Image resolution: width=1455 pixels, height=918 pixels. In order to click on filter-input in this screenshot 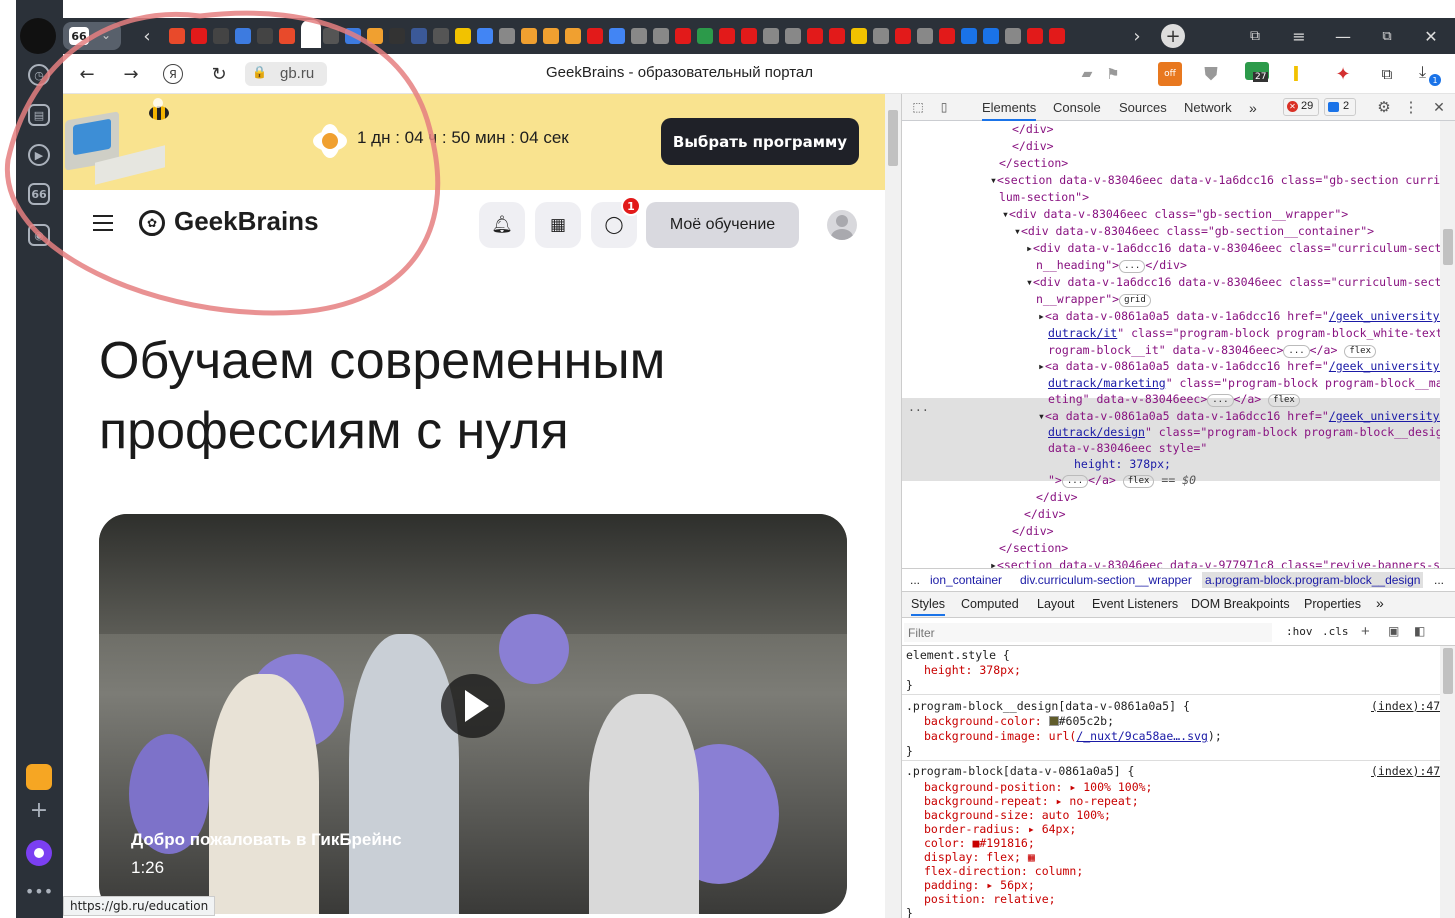, I will do `click(1088, 632)`.